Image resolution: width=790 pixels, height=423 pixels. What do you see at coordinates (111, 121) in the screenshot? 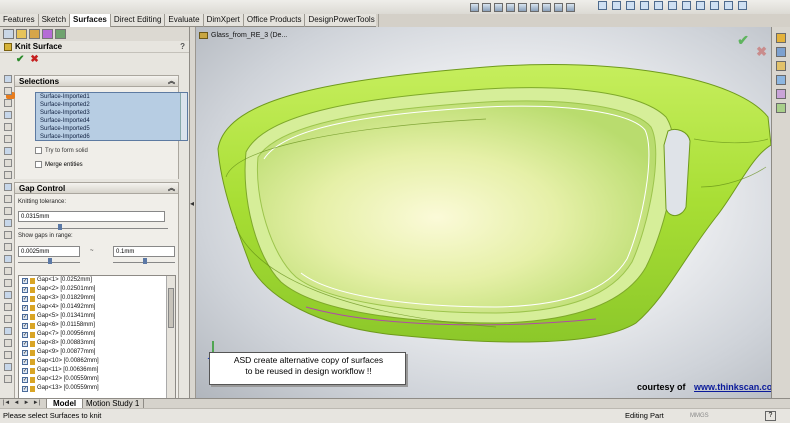
I see `list-item: Surface-Imported4` at bounding box center [111, 121].